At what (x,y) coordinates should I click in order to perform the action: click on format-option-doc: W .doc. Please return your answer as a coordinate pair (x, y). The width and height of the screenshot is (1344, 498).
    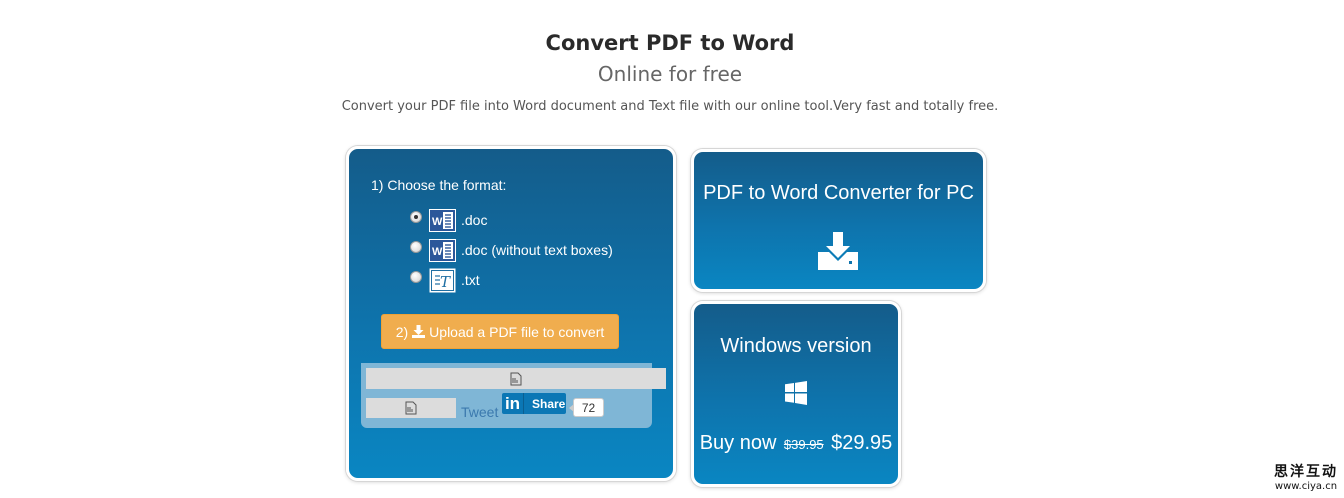
    Looking at the image, I should click on (448, 220).